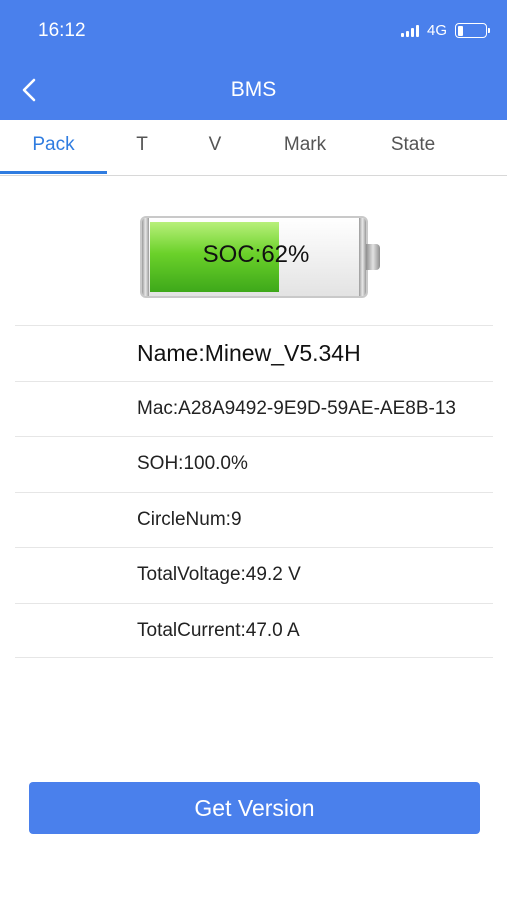 This screenshot has width=507, height=900. Describe the element at coordinates (472, 30) in the screenshot. I see `battery-status-icon` at that location.